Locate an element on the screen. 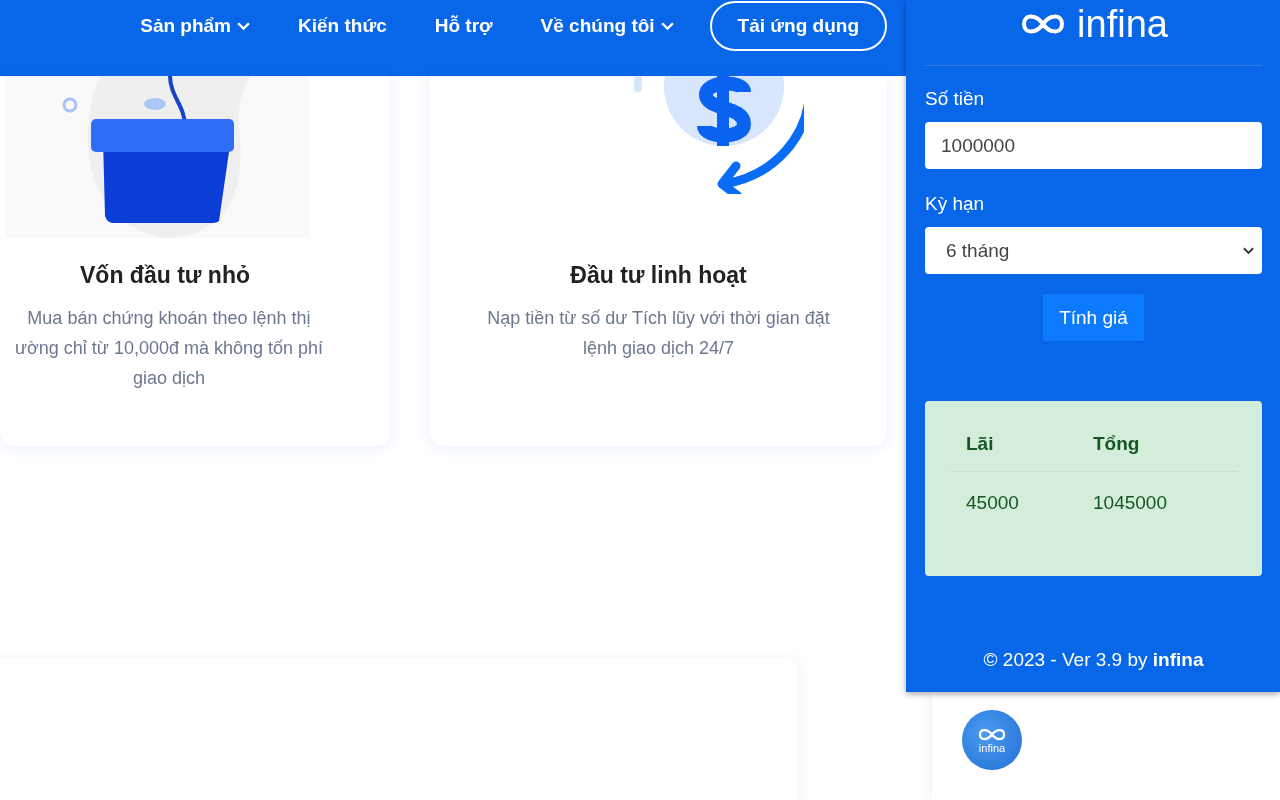 The image size is (1280, 800). amount-field: 1000000 is located at coordinates (1093, 145).